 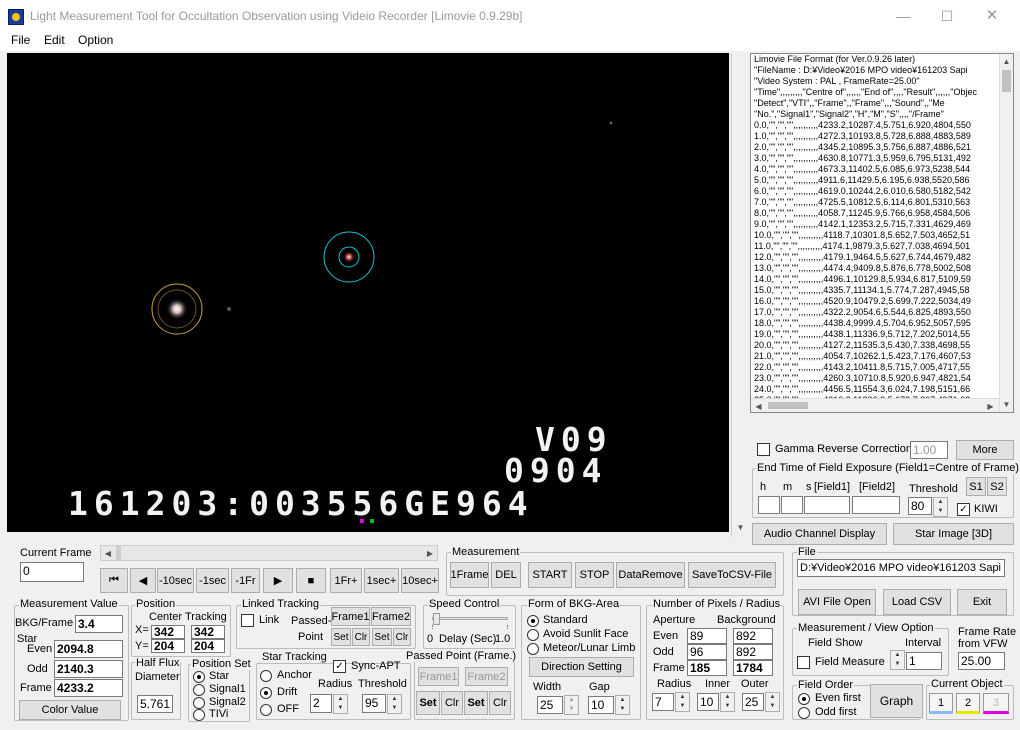 What do you see at coordinates (533, 635) in the screenshot?
I see `bkg-sunlit-radio` at bounding box center [533, 635].